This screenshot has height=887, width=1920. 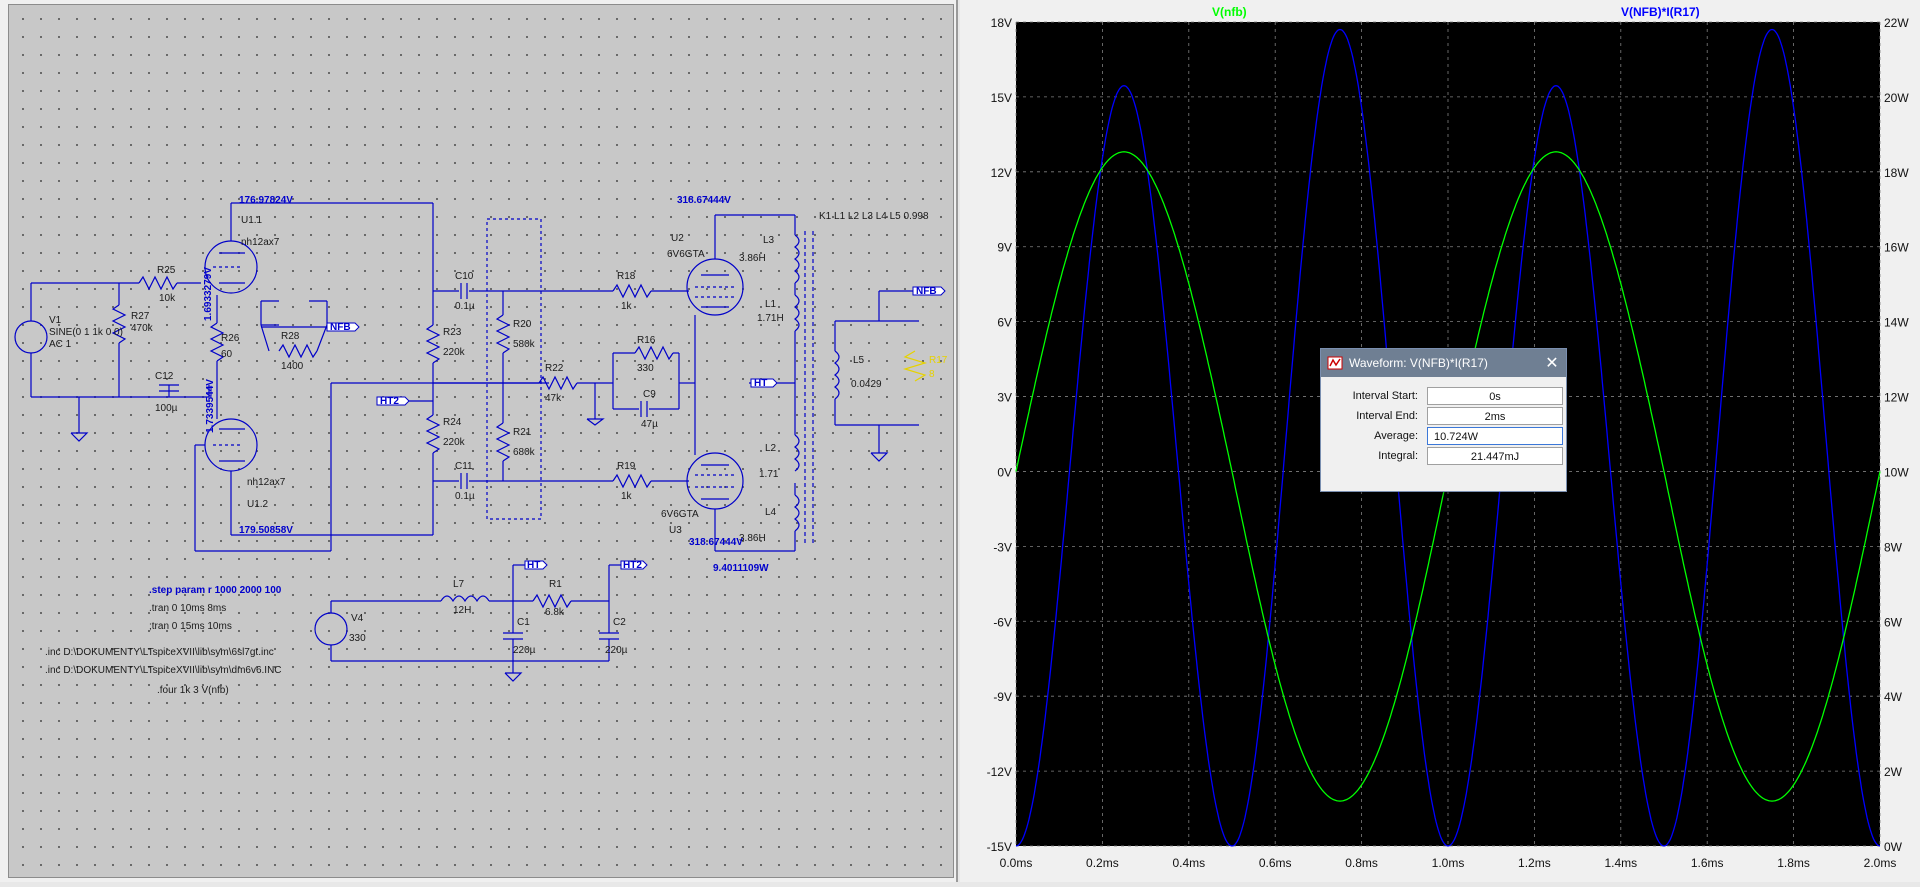 I want to click on y-left-tick-label: -15V, so click(x=999, y=847).